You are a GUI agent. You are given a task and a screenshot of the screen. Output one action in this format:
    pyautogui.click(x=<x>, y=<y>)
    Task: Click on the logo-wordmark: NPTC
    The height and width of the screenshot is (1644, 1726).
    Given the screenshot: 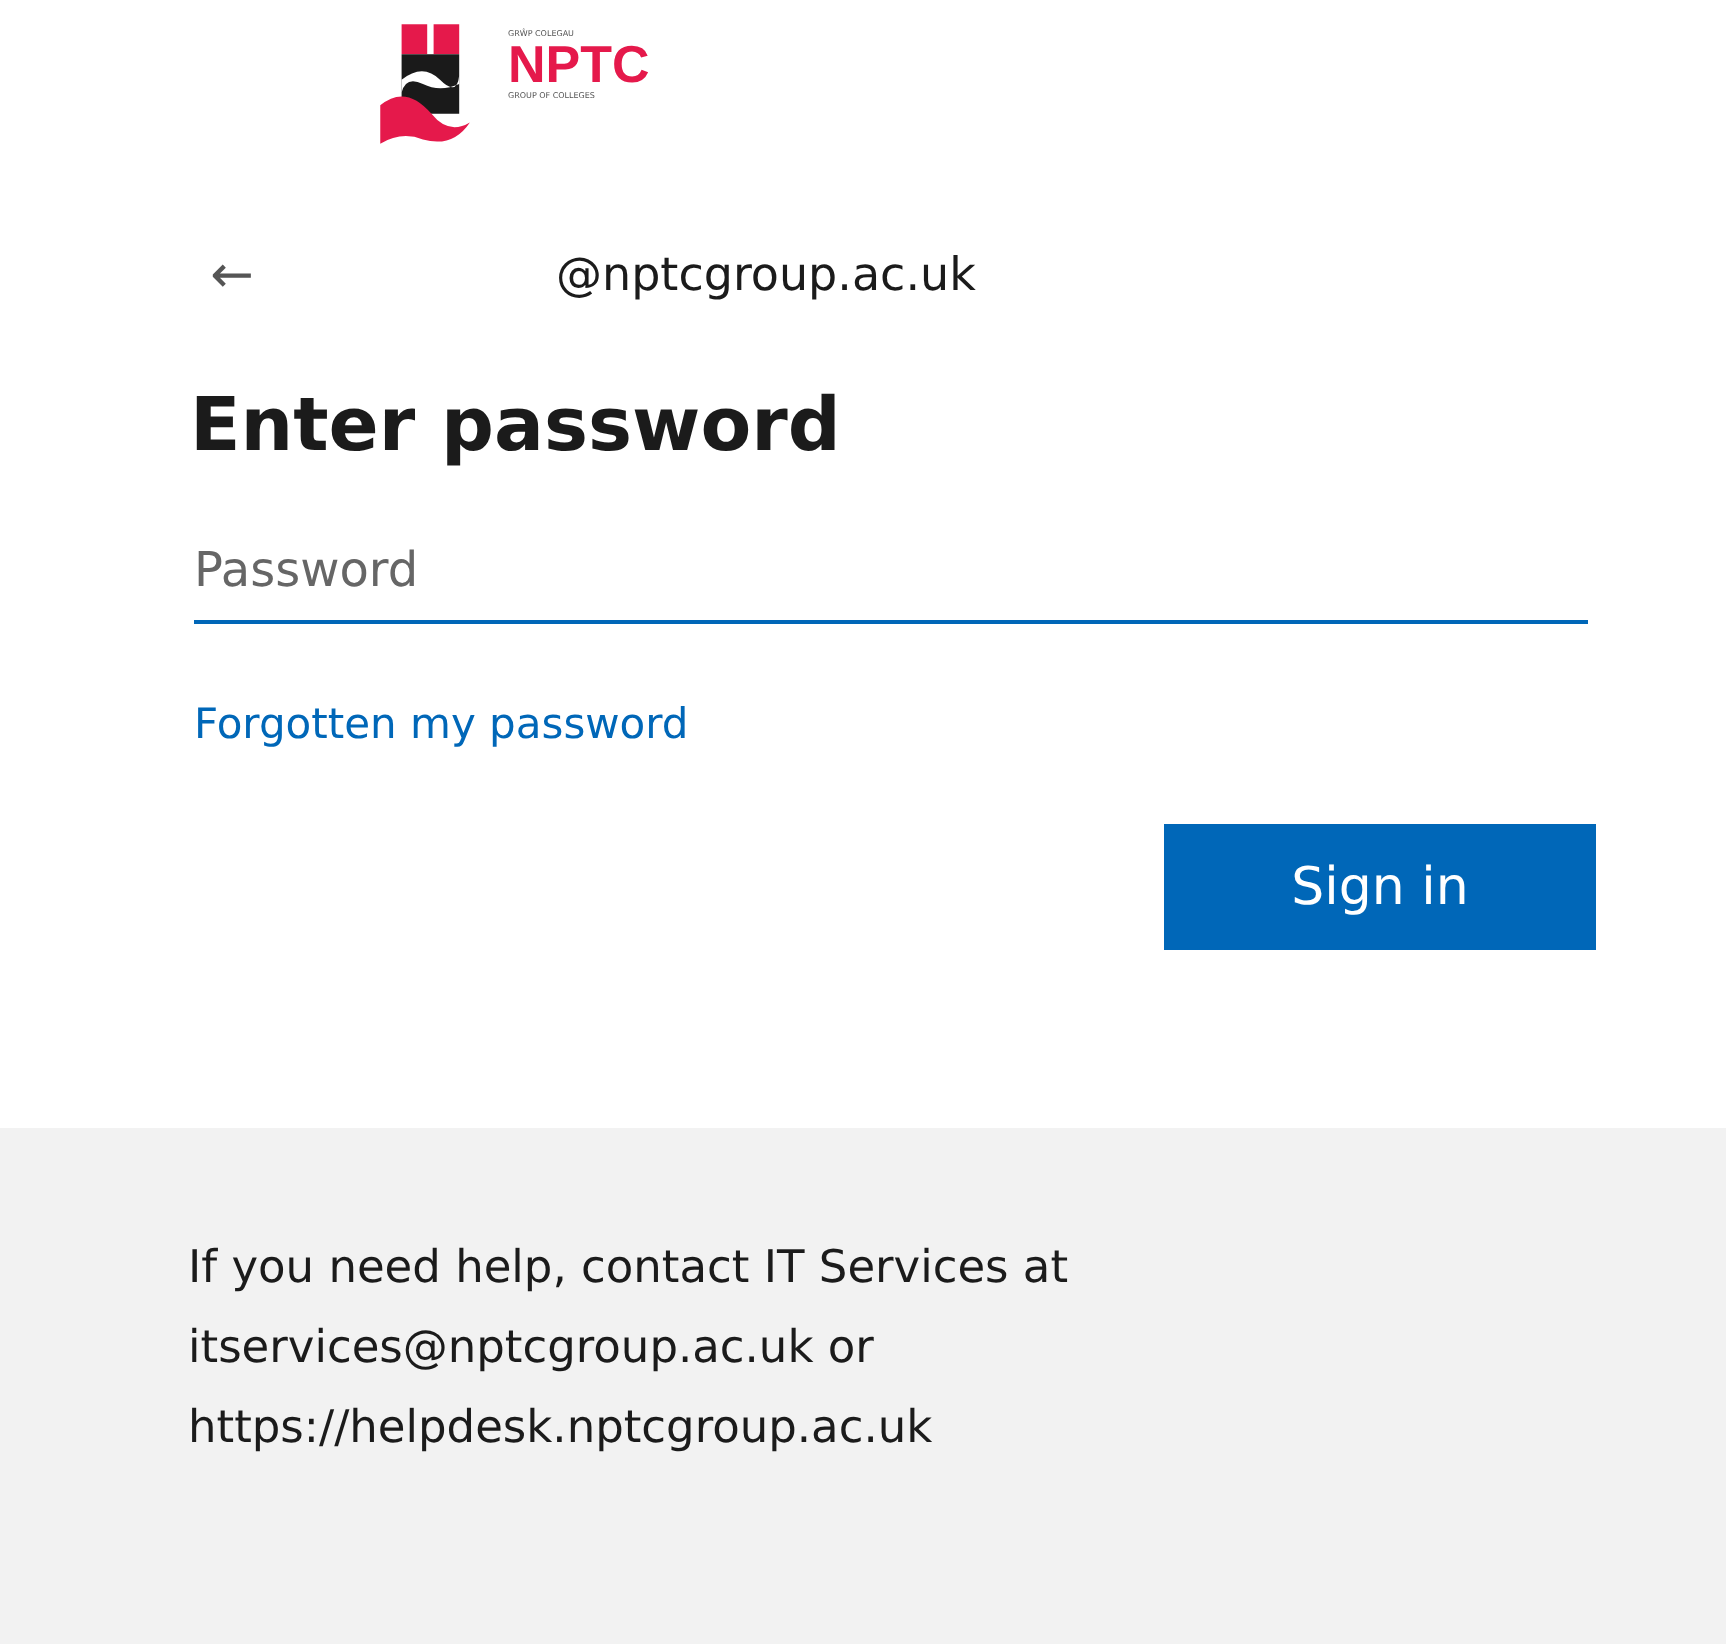 What is the action you would take?
    pyautogui.click(x=579, y=64)
    